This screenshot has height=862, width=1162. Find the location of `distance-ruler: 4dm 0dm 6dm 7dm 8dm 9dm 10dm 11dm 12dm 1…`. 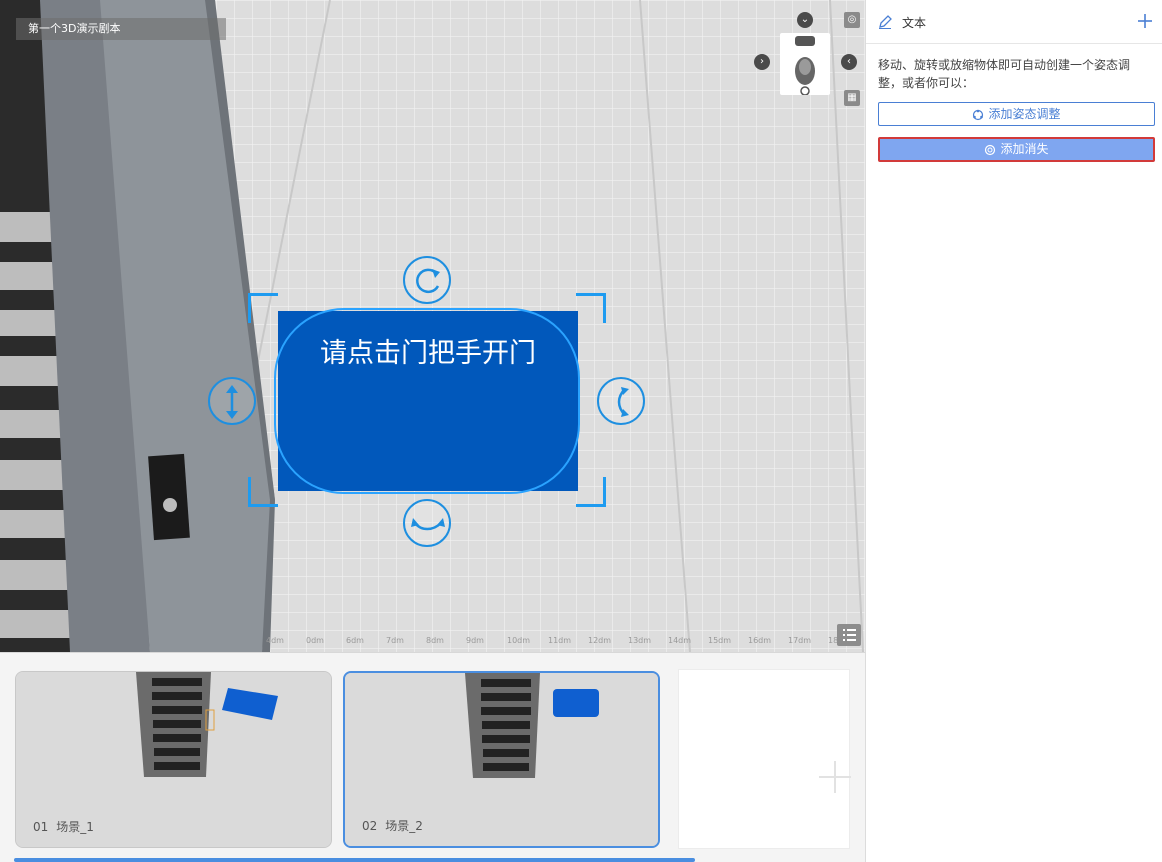

distance-ruler: 4dm 0dm 6dm 7dm 8dm 9dm 10dm 11dm 12dm 1… is located at coordinates (562, 642).